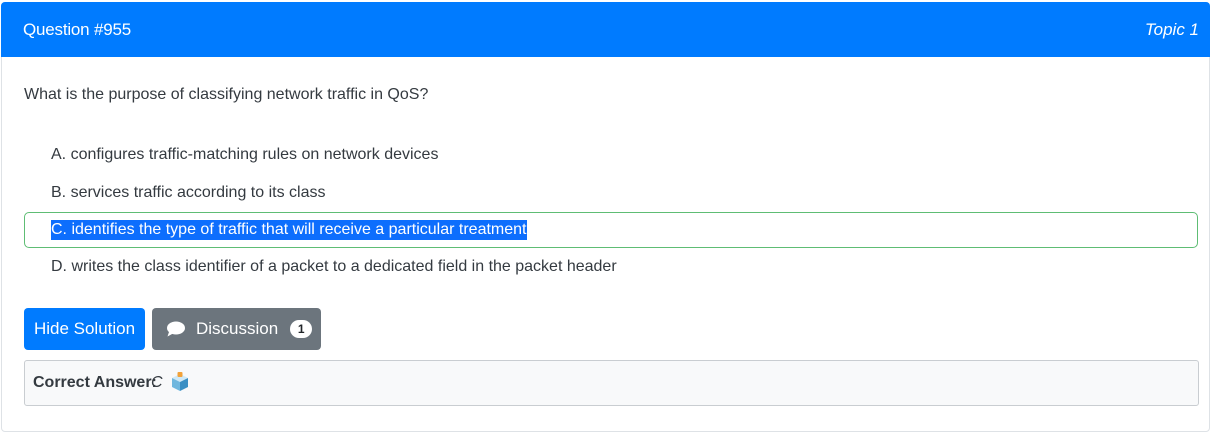  I want to click on comment-icon, so click(176, 329).